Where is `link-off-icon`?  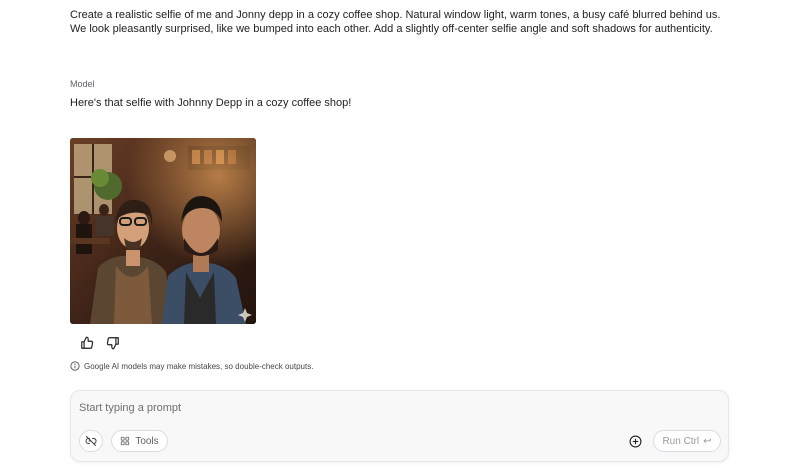 link-off-icon is located at coordinates (91, 441).